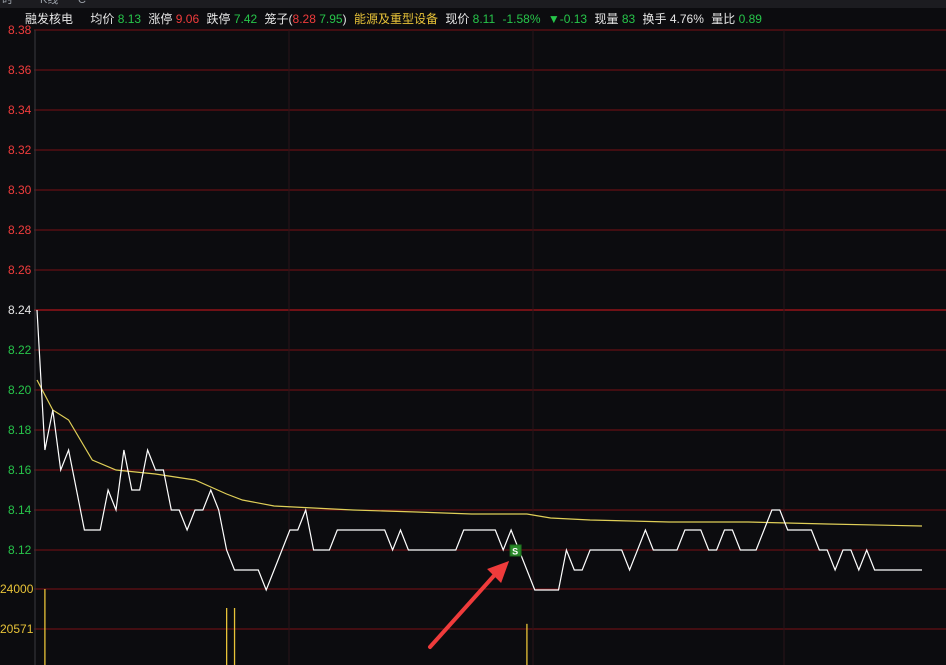 This screenshot has height=665, width=946. What do you see at coordinates (20, 390) in the screenshot?
I see `y-tick-label: 8.20` at bounding box center [20, 390].